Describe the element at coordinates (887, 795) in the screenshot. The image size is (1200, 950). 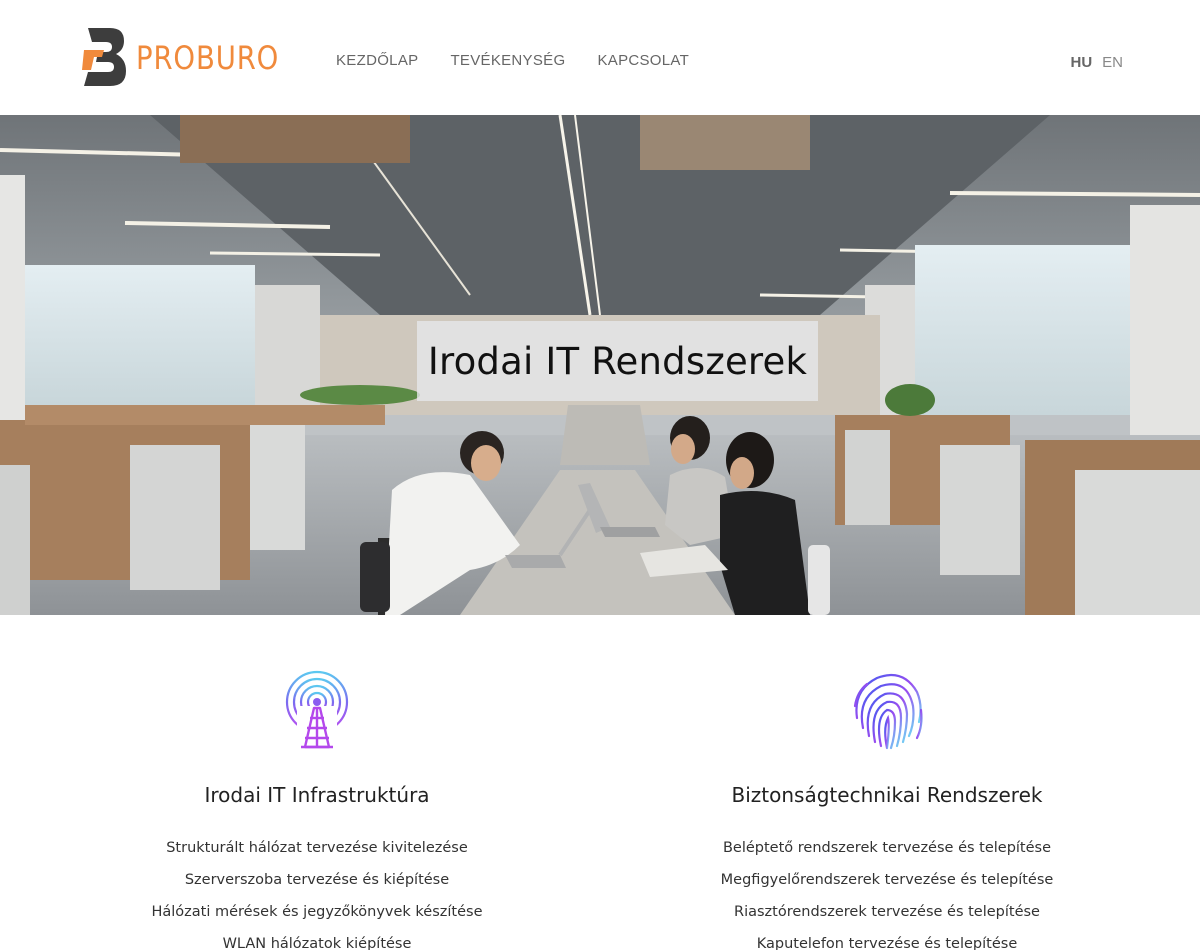
I see `service-title: Biztonságtechnikai Rendszerek` at that location.